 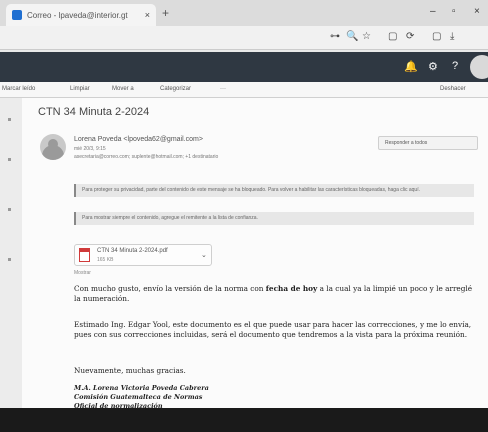 I want to click on user-avatar, so click(x=479, y=67).